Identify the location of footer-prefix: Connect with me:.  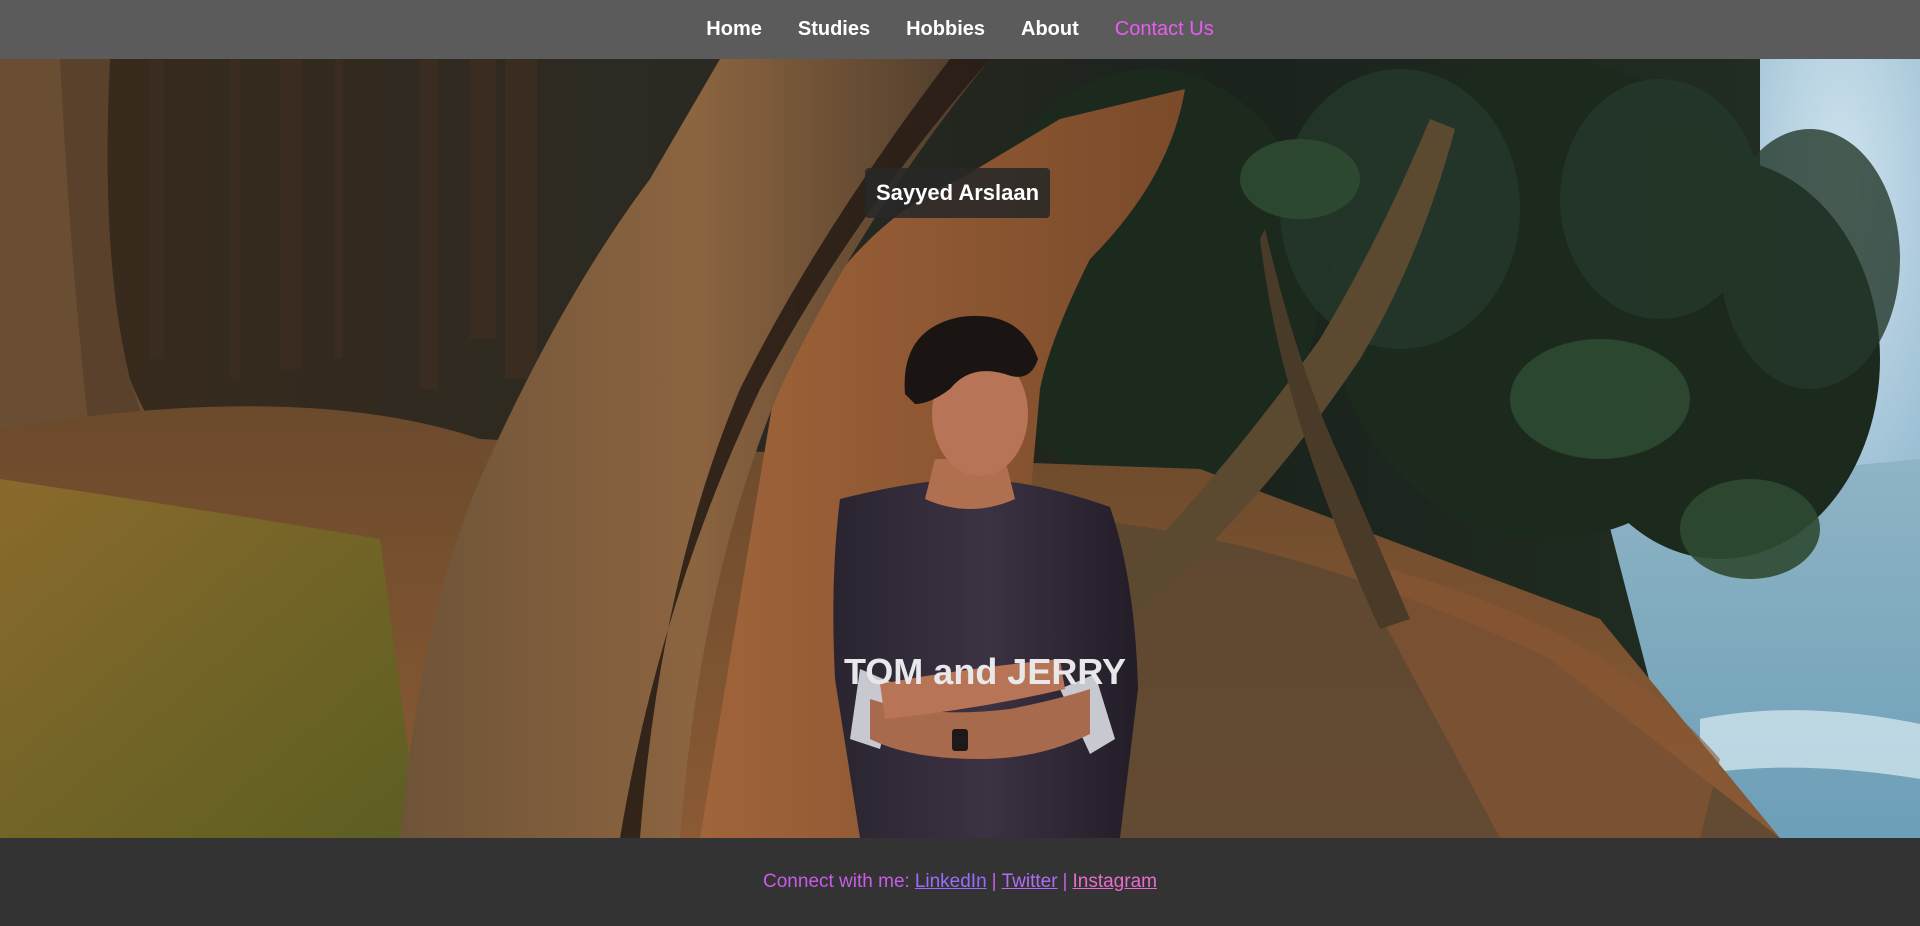
(836, 881).